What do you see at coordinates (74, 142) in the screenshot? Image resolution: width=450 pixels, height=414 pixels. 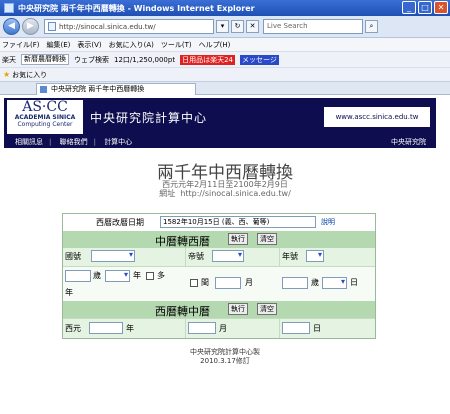 I see `nav-item-contact: 聯絡我們` at bounding box center [74, 142].